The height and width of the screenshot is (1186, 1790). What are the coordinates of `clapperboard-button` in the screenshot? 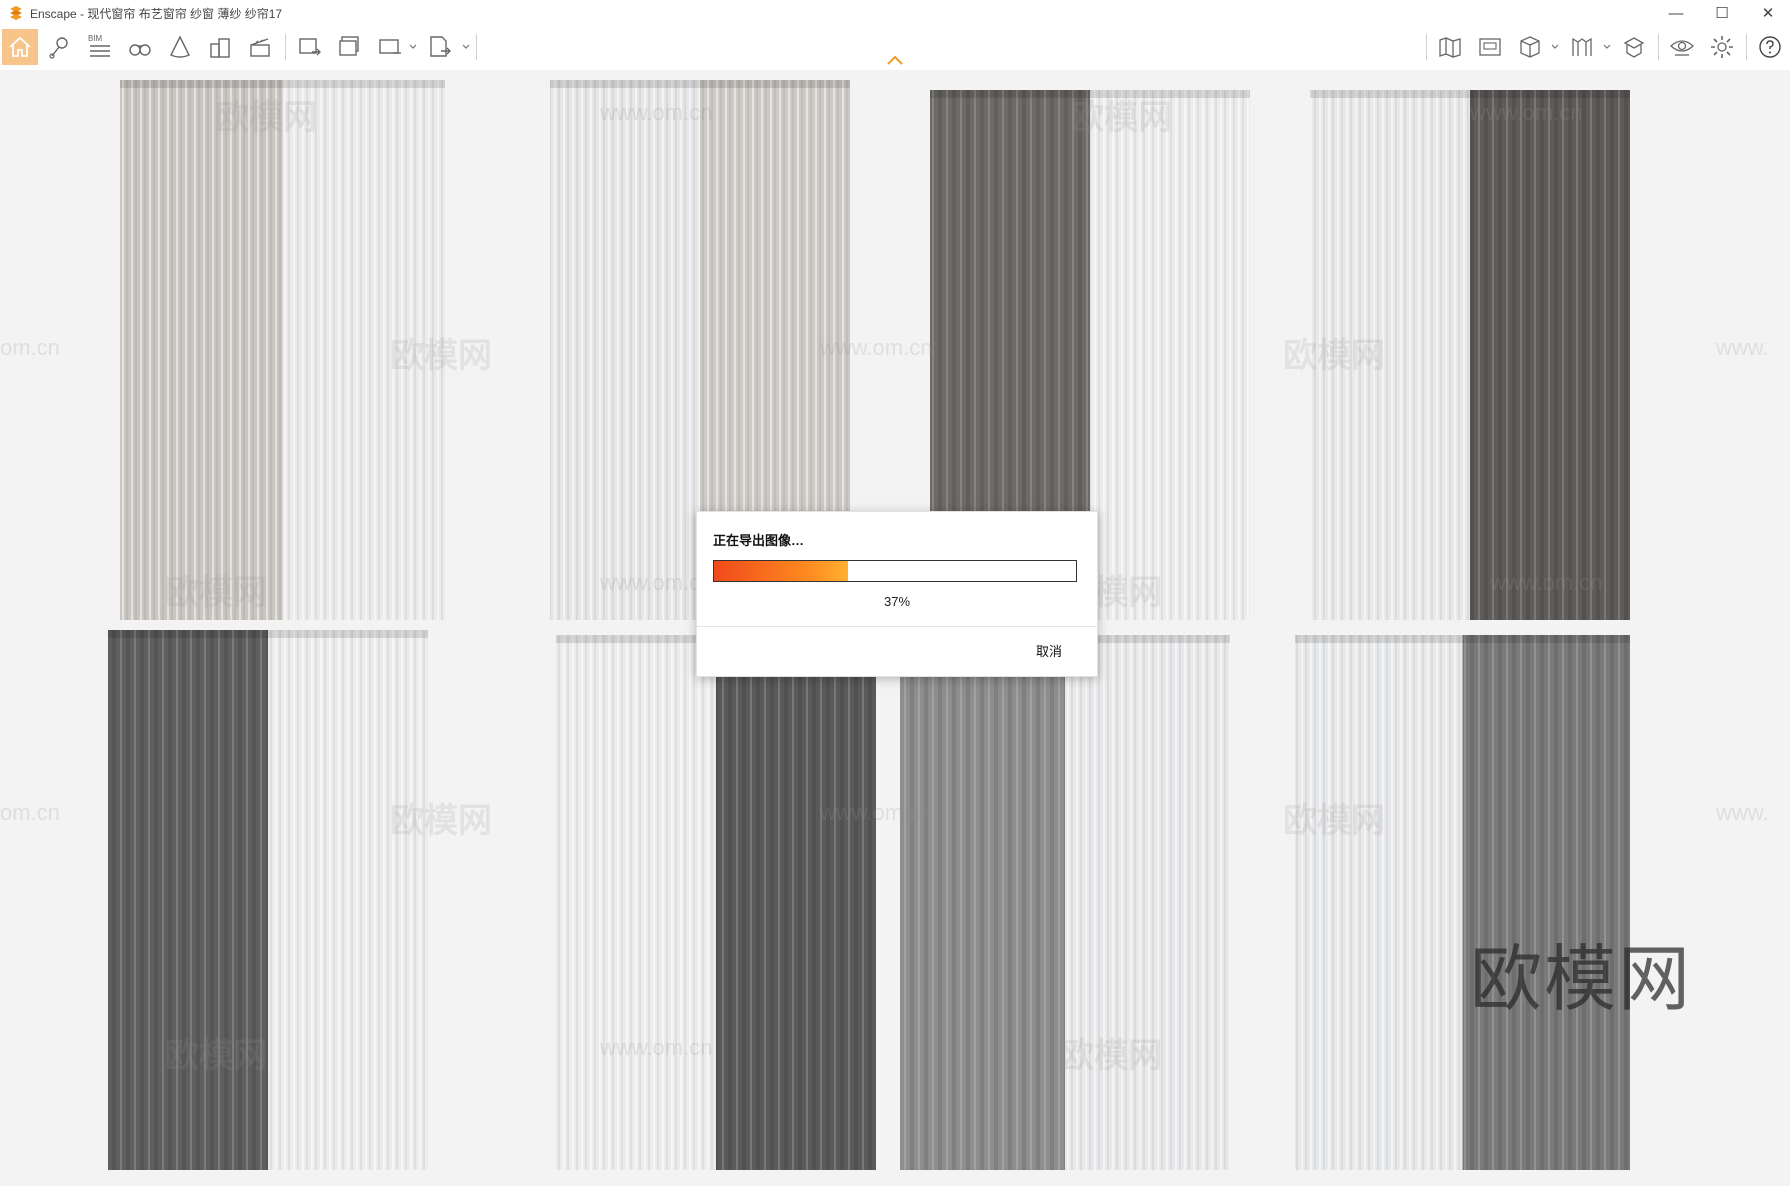 It's located at (260, 47).